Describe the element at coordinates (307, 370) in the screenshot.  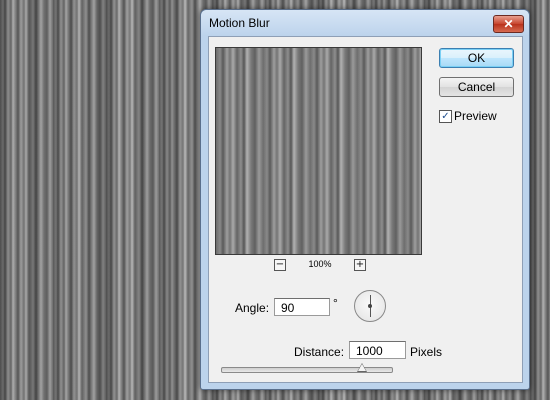
I see `distance-slider-track` at that location.